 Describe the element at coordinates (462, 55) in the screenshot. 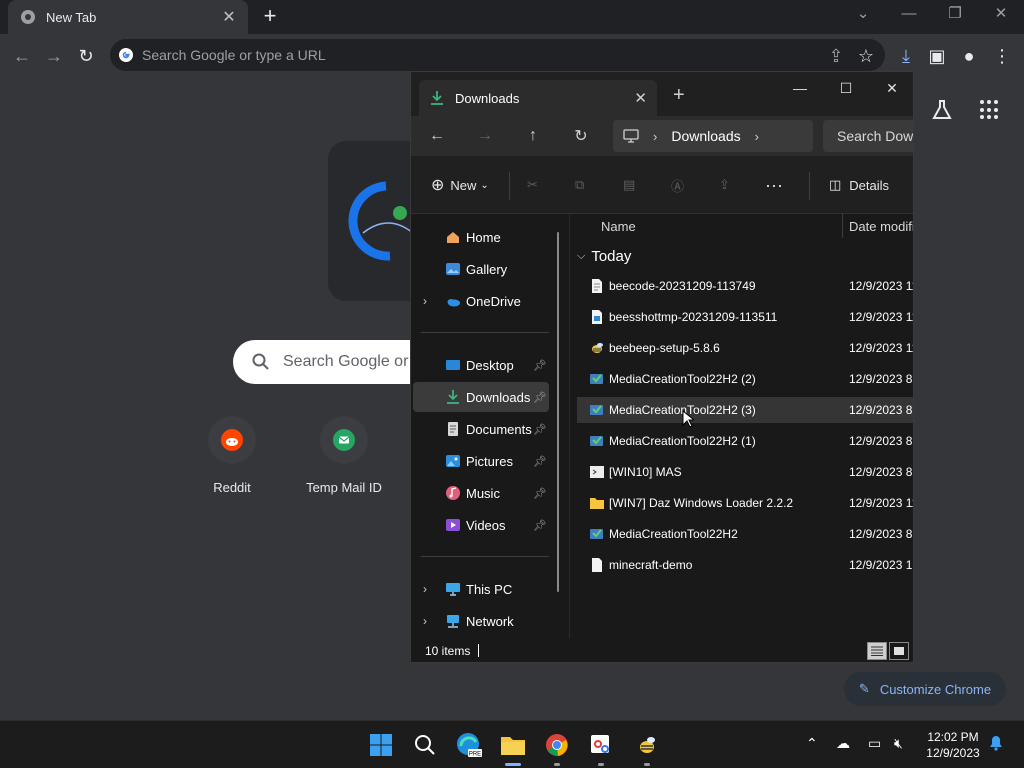

I see `omnibox-input` at that location.